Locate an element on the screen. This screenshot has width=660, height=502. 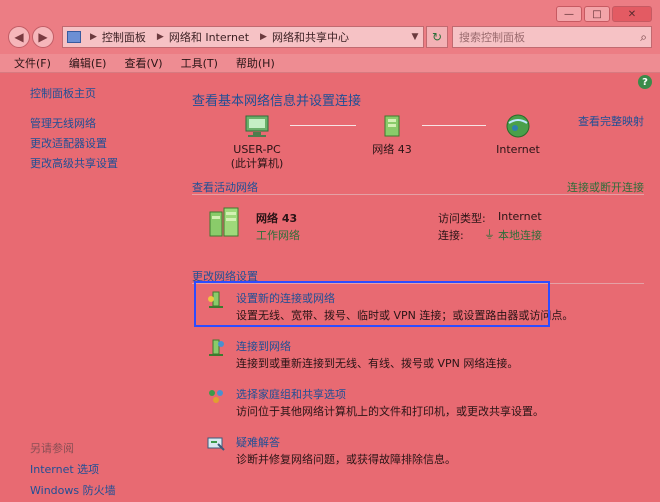
sidebar-item-manage-wireless: 管理无线网络 is located at coordinates (63, 123).